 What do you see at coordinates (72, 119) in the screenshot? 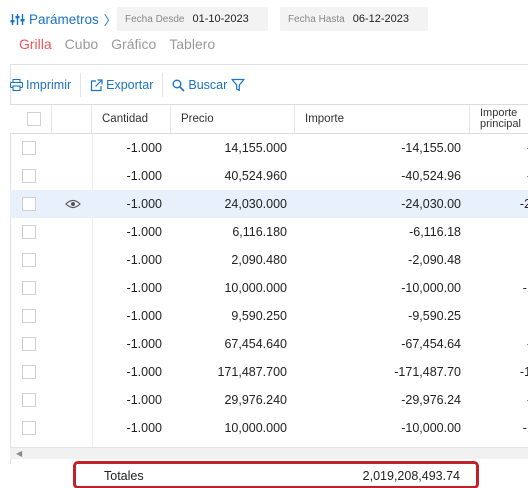
I see `header-view-cell` at bounding box center [72, 119].